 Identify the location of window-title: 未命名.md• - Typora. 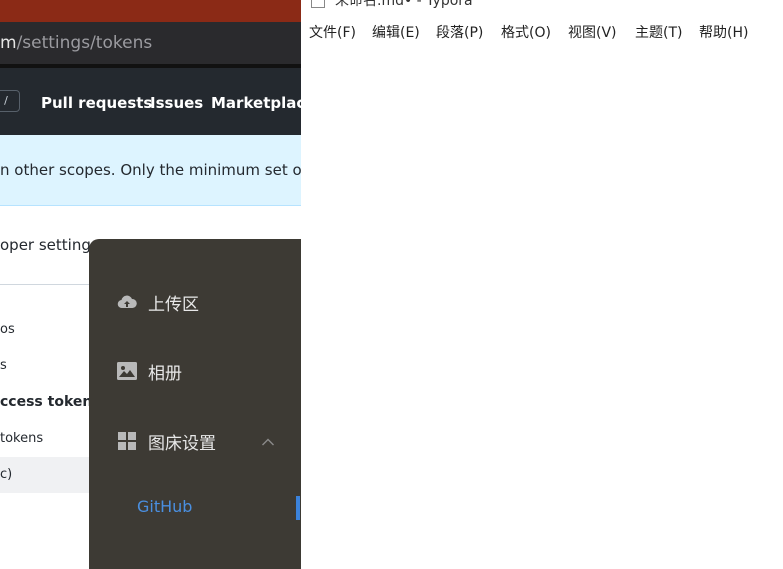
(404, 4).